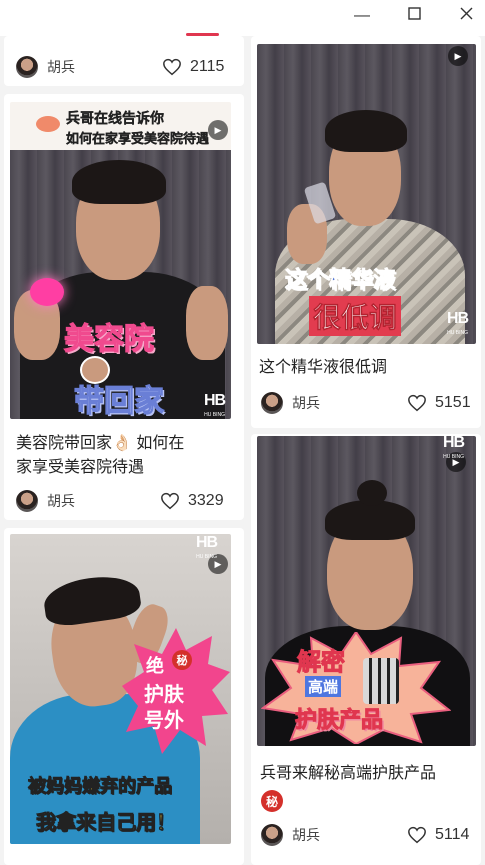  I want to click on note-card-partial: 胡兵 2115, so click(124, 61).